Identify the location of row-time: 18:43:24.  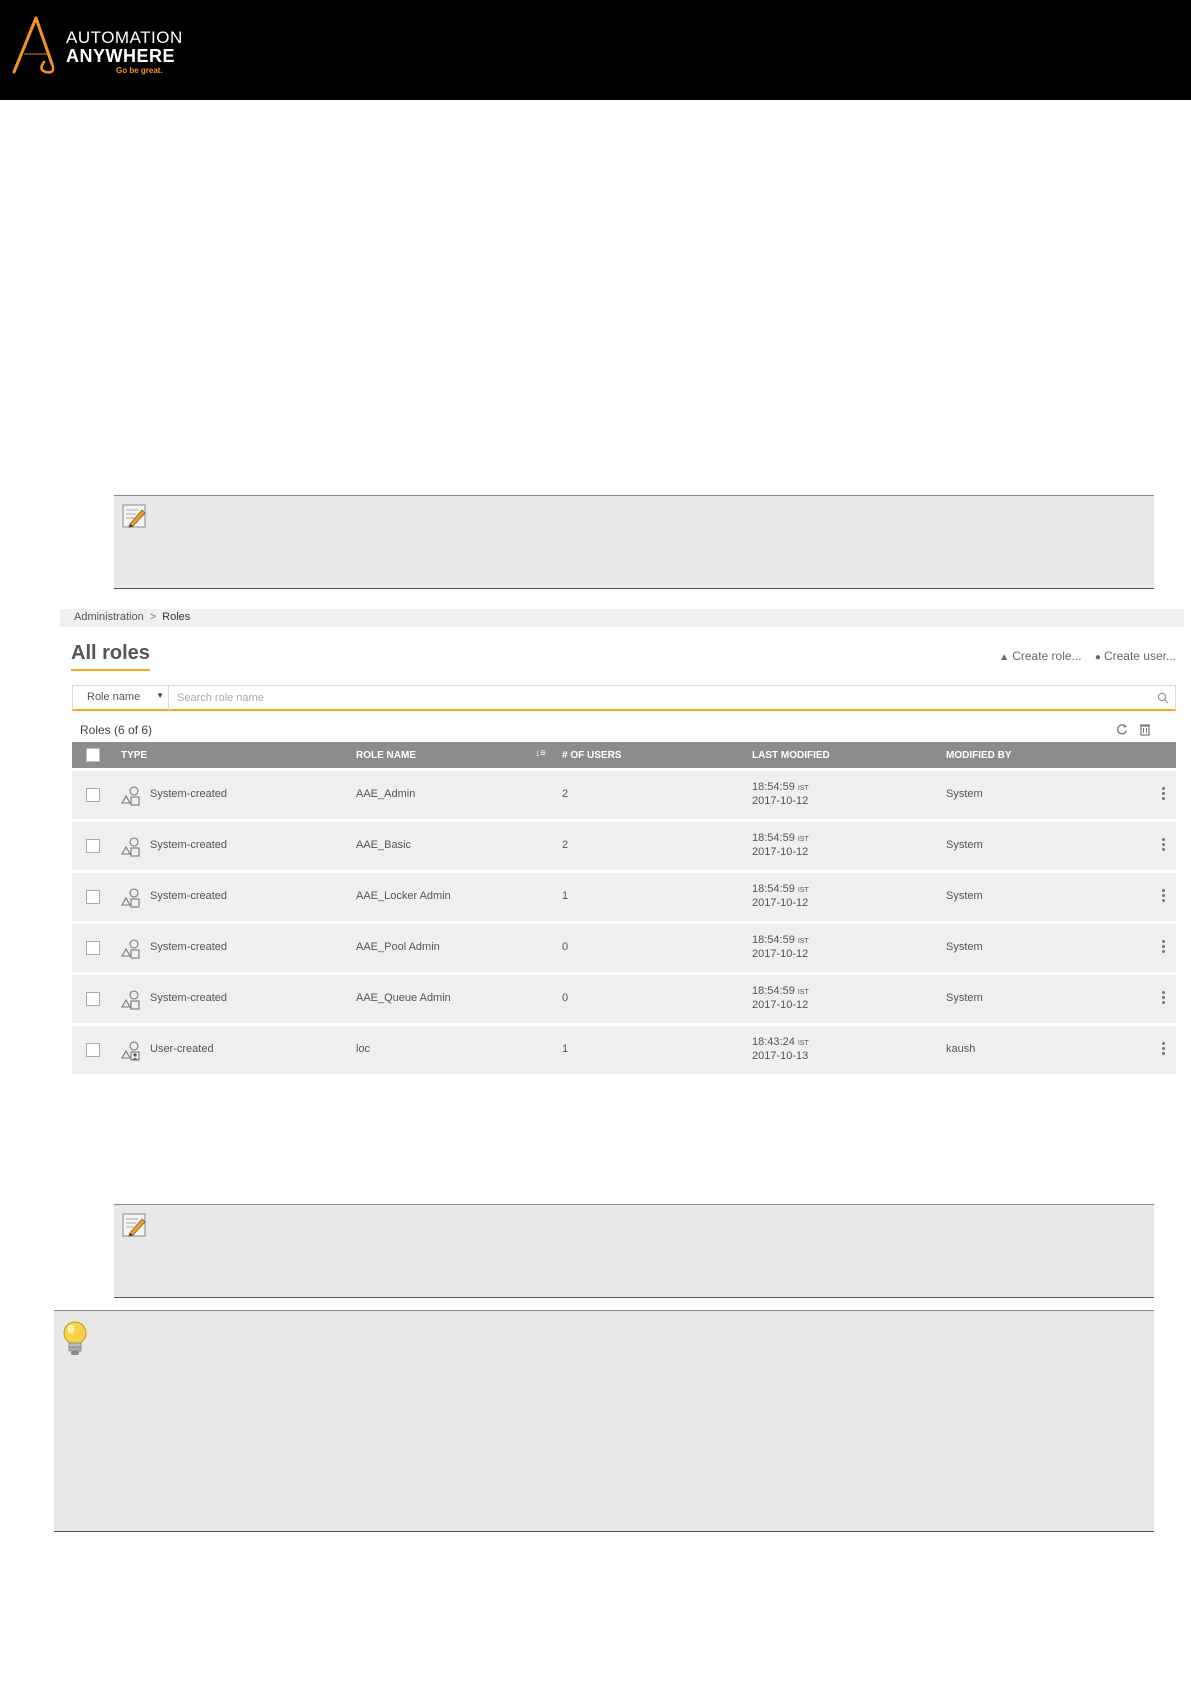
(773, 1042).